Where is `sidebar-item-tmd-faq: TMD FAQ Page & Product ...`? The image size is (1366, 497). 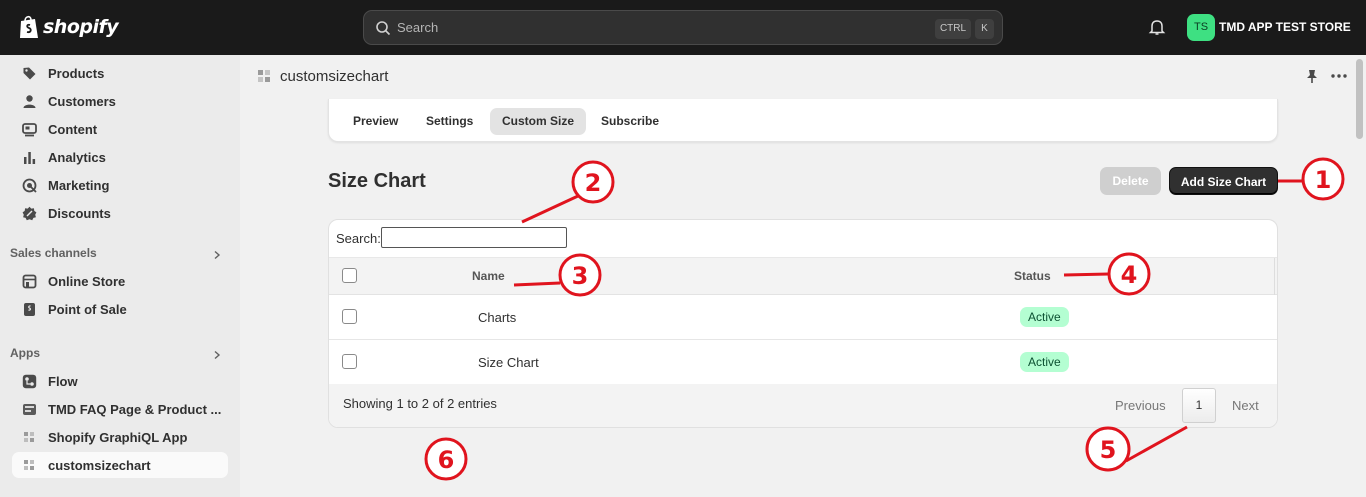
sidebar-item-tmd-faq: TMD FAQ Page & Product ... is located at coordinates (120, 409).